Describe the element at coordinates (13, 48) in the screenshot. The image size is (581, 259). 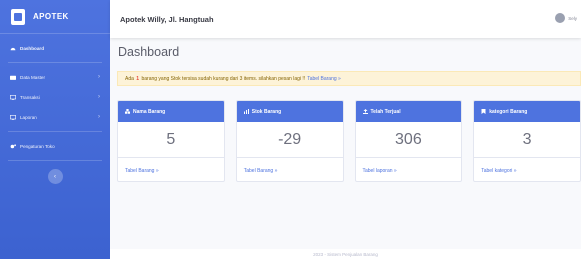
I see `dashboard-icon` at that location.